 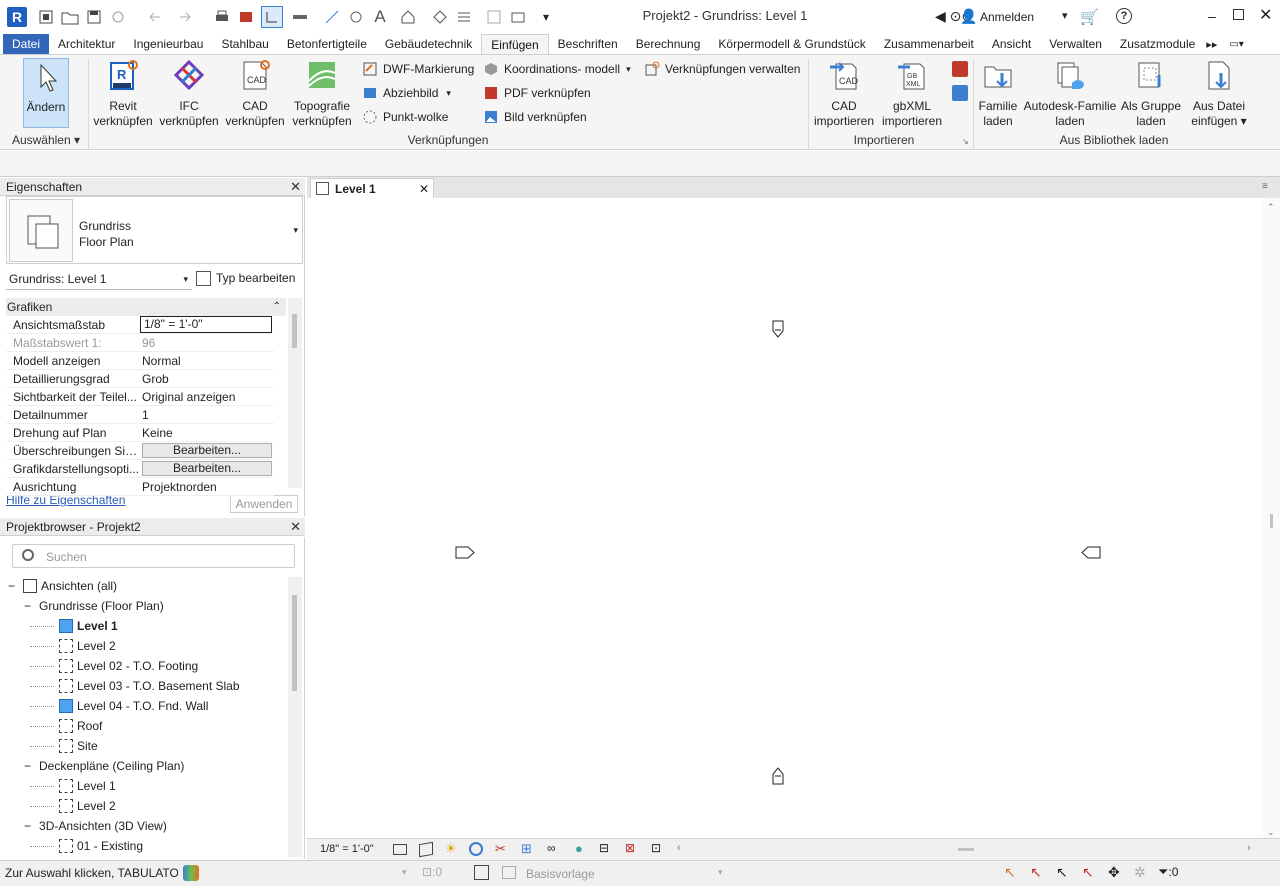 I want to click on tree-item-view: Level 02 - T.O. Footing, so click(x=114, y=666).